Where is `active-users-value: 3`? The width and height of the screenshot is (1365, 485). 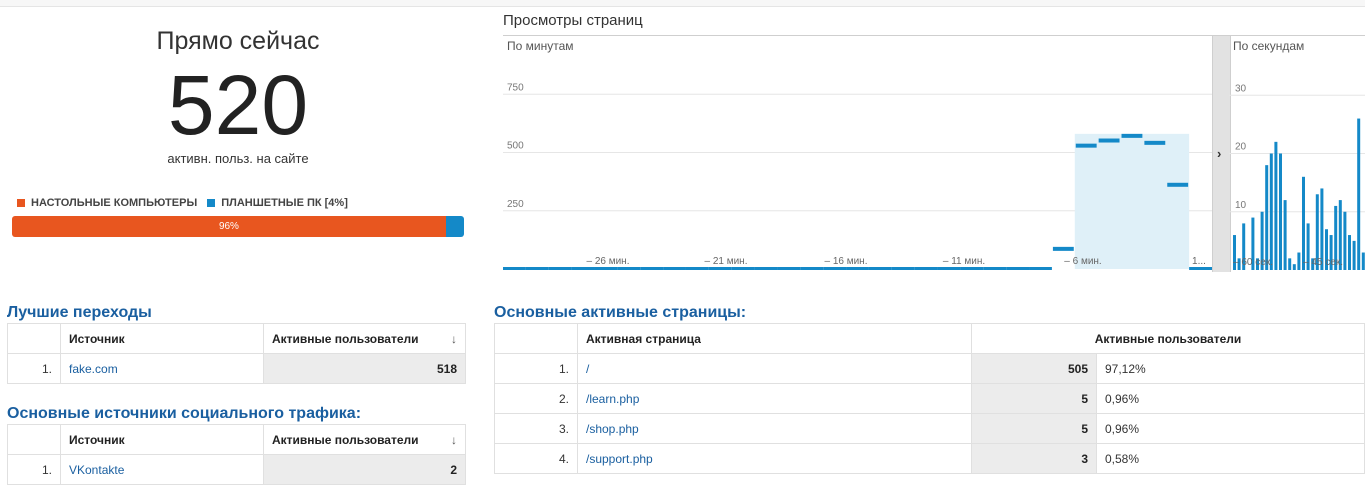 active-users-value: 3 is located at coordinates (1034, 458).